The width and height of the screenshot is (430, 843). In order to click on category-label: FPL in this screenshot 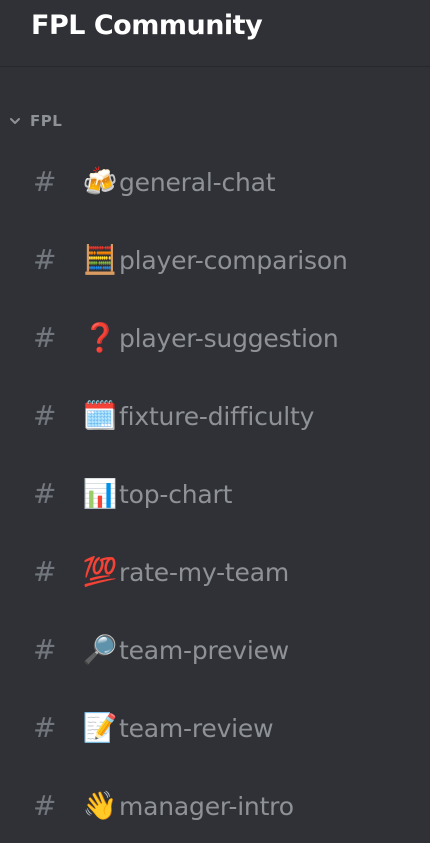, I will do `click(46, 121)`.